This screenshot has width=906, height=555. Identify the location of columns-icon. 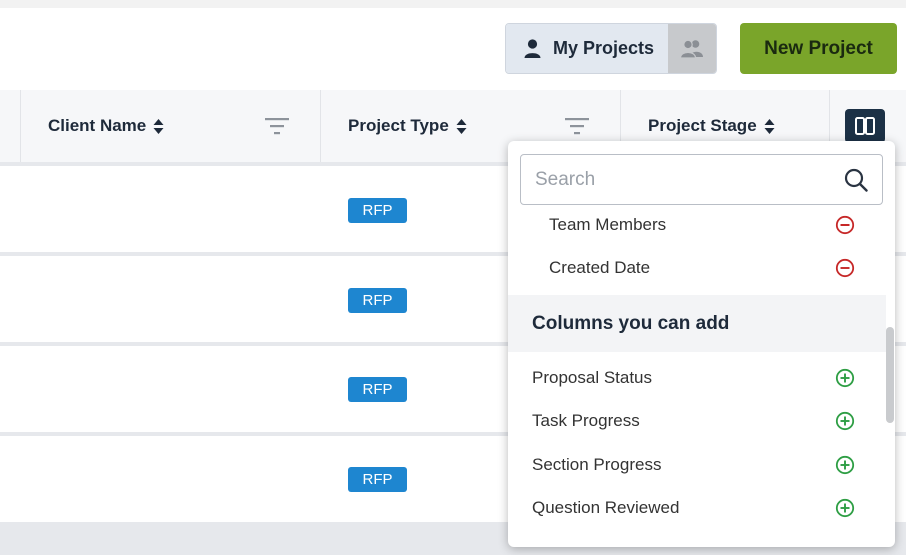
(865, 126).